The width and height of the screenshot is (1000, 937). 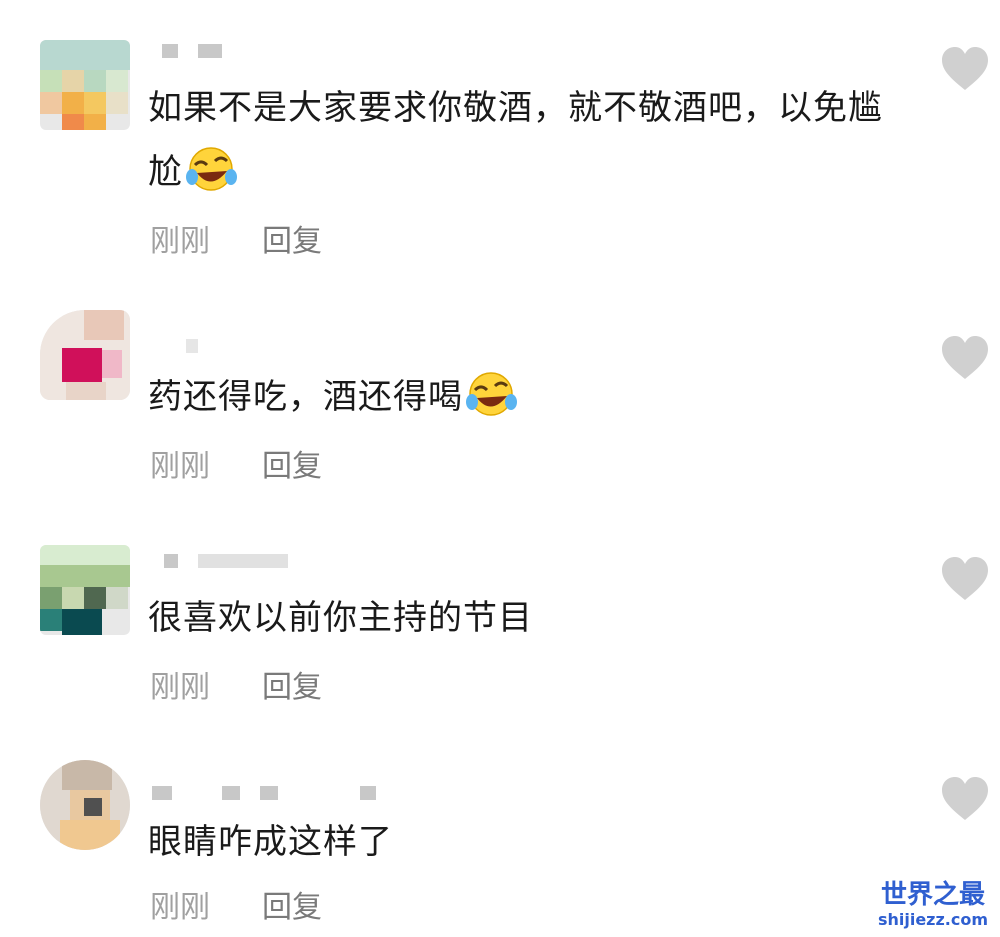 I want to click on comment-text: 药还得吃，酒还得喝, so click(x=528, y=397).